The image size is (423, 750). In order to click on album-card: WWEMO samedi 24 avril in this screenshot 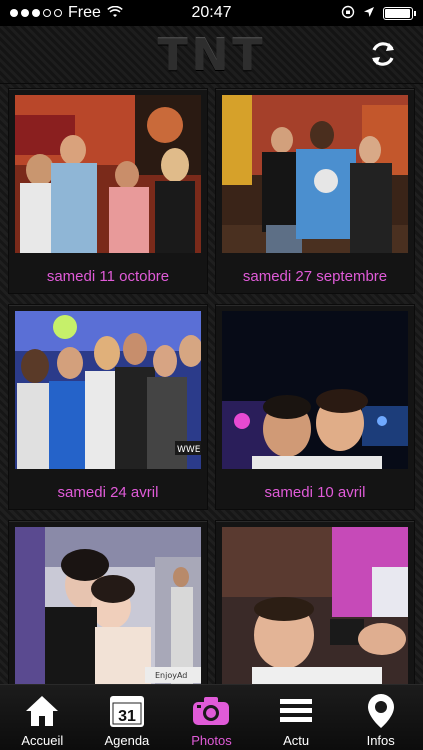, I will do `click(108, 407)`.